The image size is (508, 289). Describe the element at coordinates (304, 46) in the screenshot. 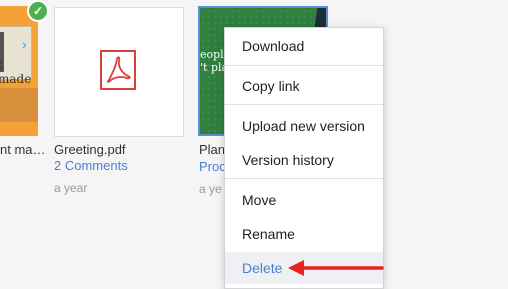

I see `menu-item-download: Download` at that location.